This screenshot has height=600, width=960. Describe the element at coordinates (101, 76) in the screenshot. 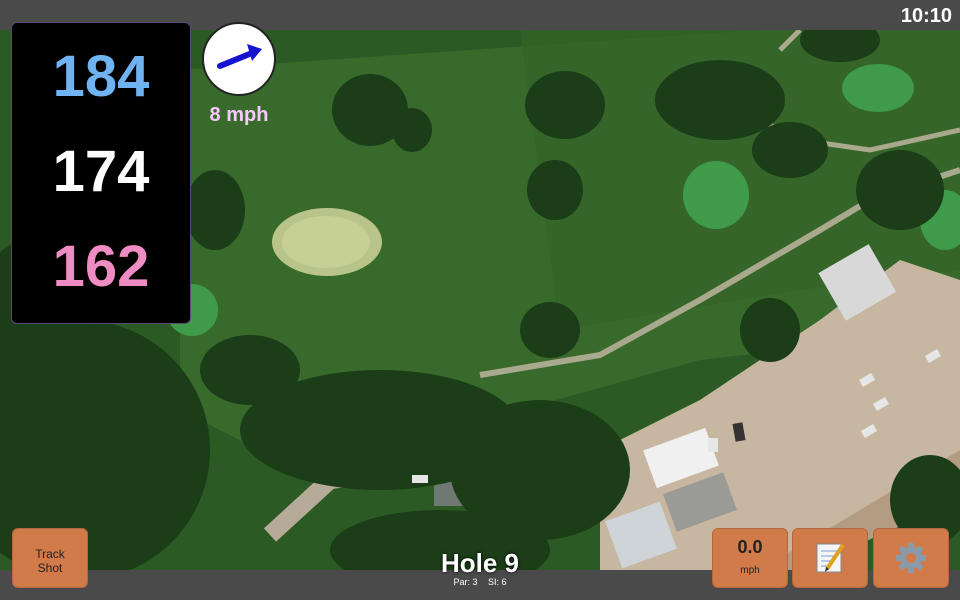

I see `distance-back: 184` at that location.